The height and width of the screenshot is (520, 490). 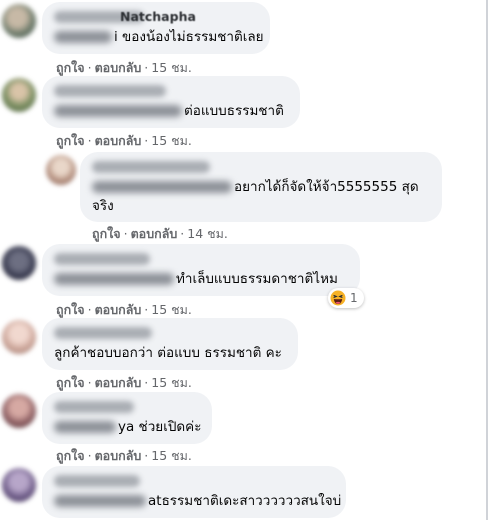 I want to click on haha-emoji-icon, so click(x=338, y=298).